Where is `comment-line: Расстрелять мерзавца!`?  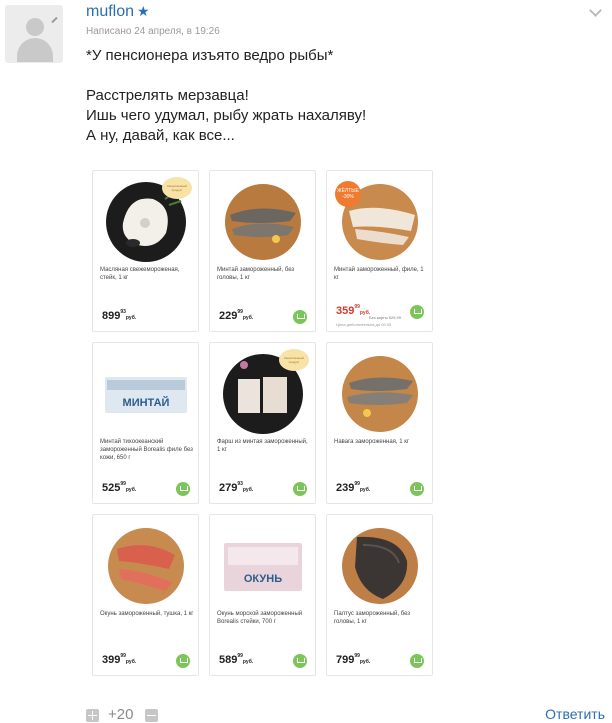
comment-line: Расстрелять мерзавца! is located at coordinates (167, 95).